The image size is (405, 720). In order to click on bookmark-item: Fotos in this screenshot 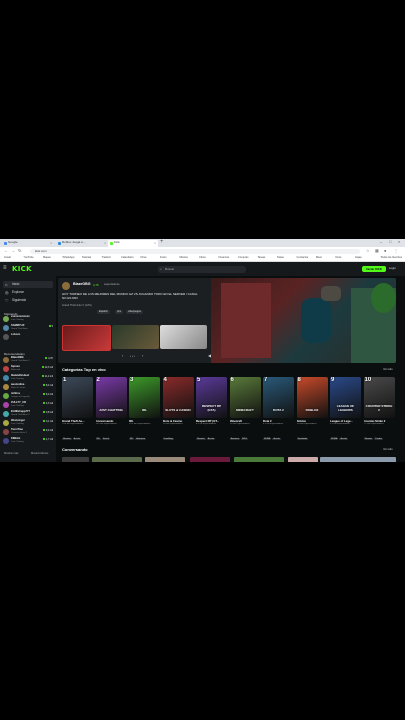, I will do `click(163, 257)`.